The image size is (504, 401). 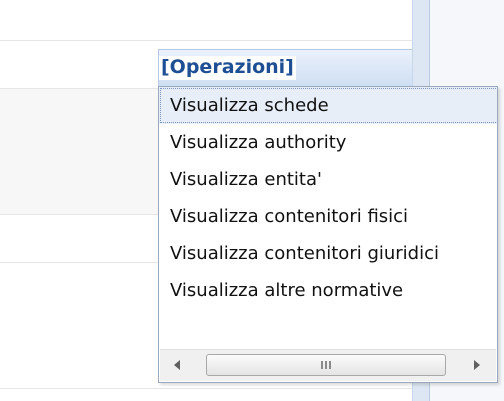 I want to click on menu-item-visualizza-authority: Visualizza authority, so click(x=328, y=142).